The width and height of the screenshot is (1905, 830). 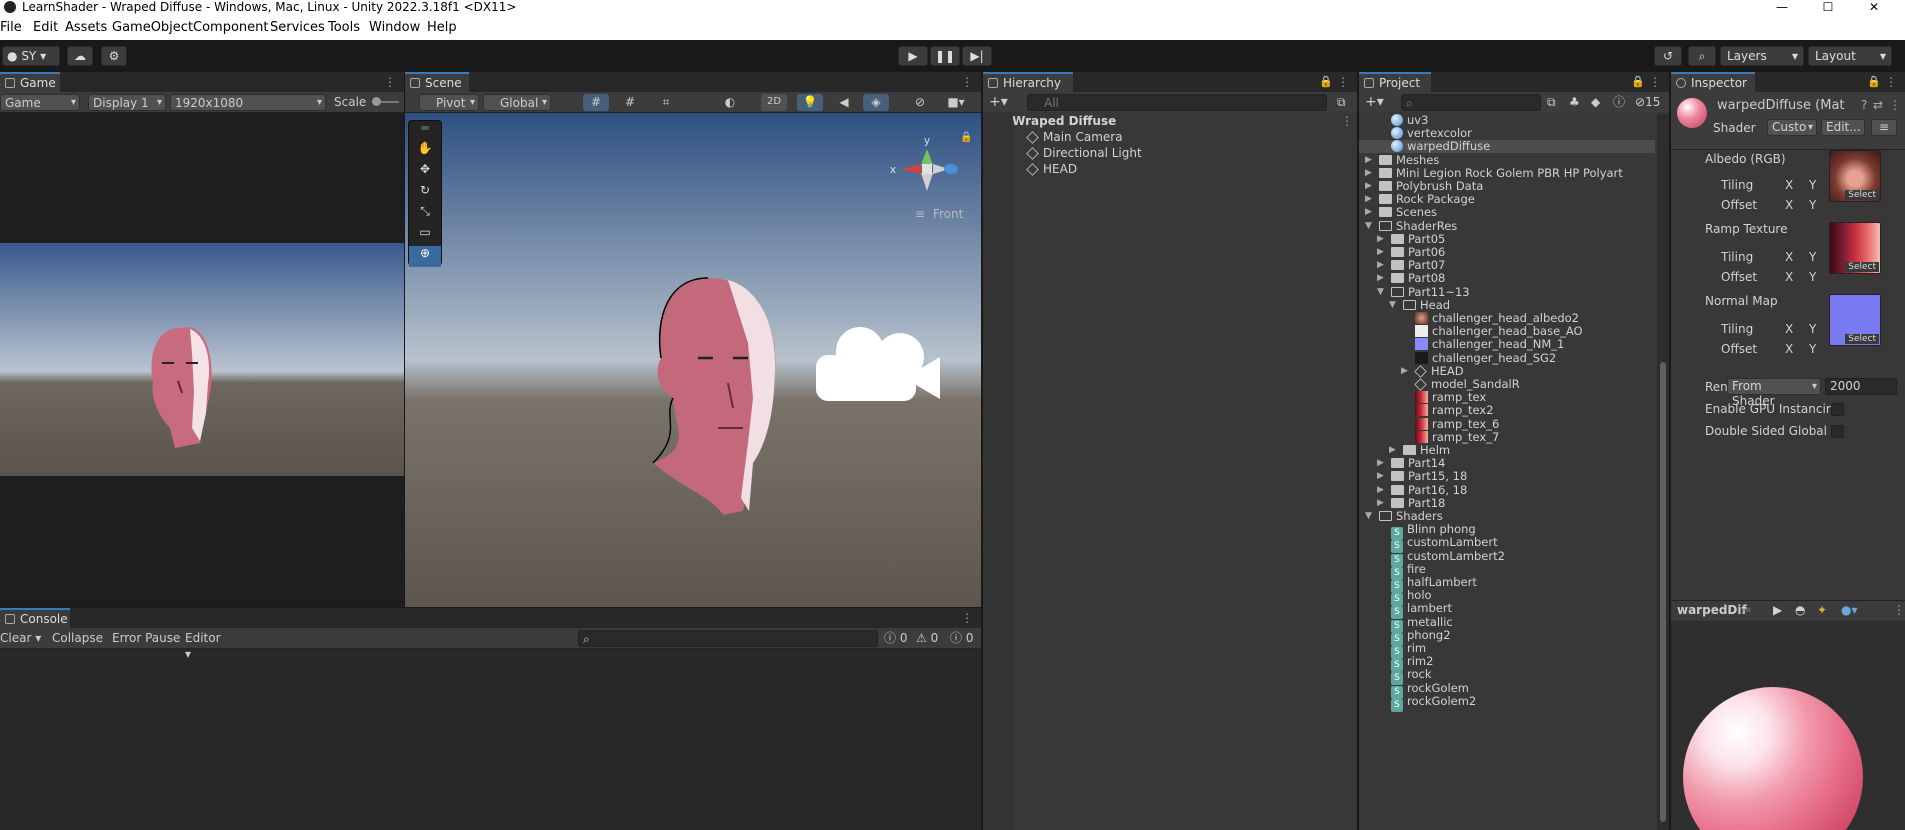 I want to click on play-button: ▶, so click(x=913, y=56).